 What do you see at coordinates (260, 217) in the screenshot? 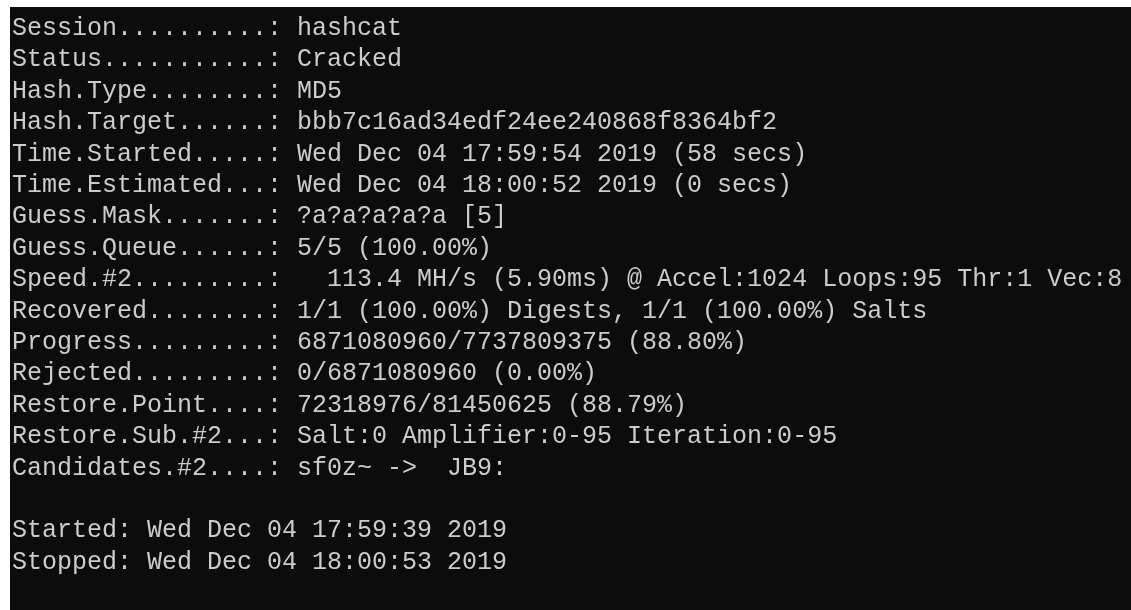
I see `terminal-line: Guess.Mask.......: ?a?a?a?a?a [5]` at bounding box center [260, 217].